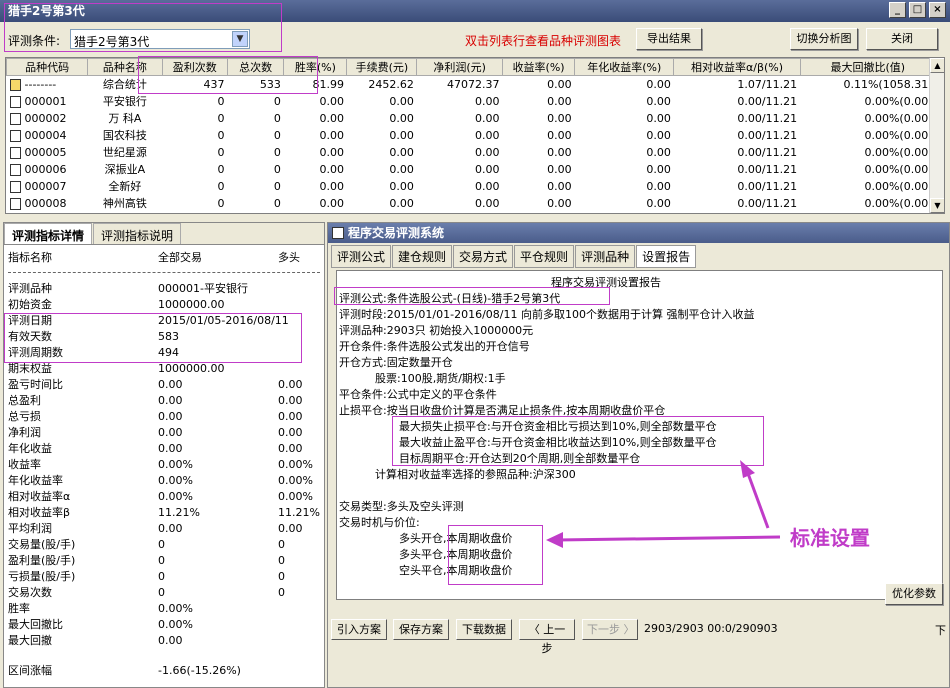  I want to click on annotation-label: 标准设置, so click(830, 538).